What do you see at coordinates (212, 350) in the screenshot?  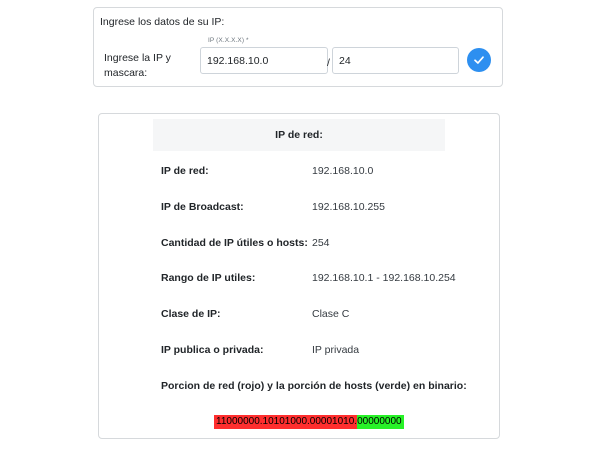 I see `public-private-label: IP publica o privada:` at bounding box center [212, 350].